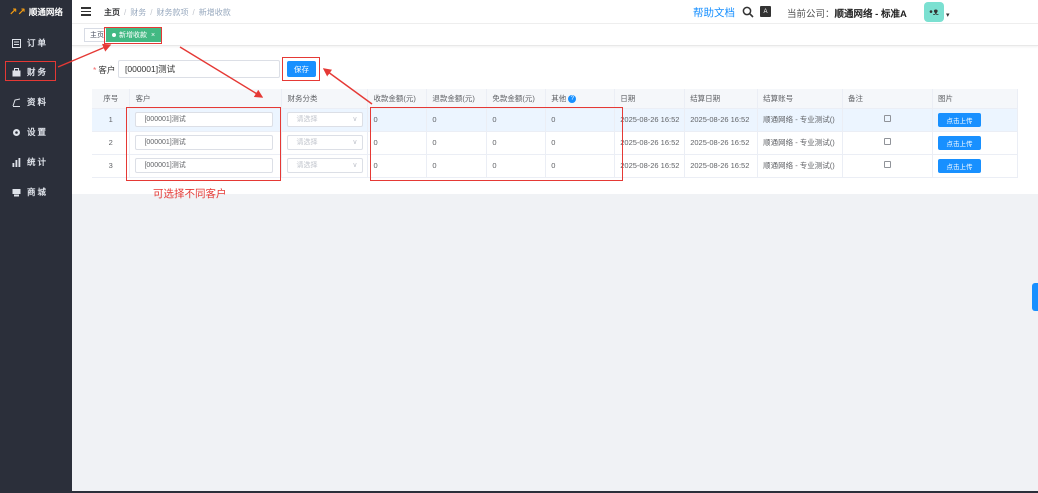 Image resolution: width=1038 pixels, height=493 pixels. Describe the element at coordinates (1035, 297) in the screenshot. I see `settings-drawer-handle` at that location.